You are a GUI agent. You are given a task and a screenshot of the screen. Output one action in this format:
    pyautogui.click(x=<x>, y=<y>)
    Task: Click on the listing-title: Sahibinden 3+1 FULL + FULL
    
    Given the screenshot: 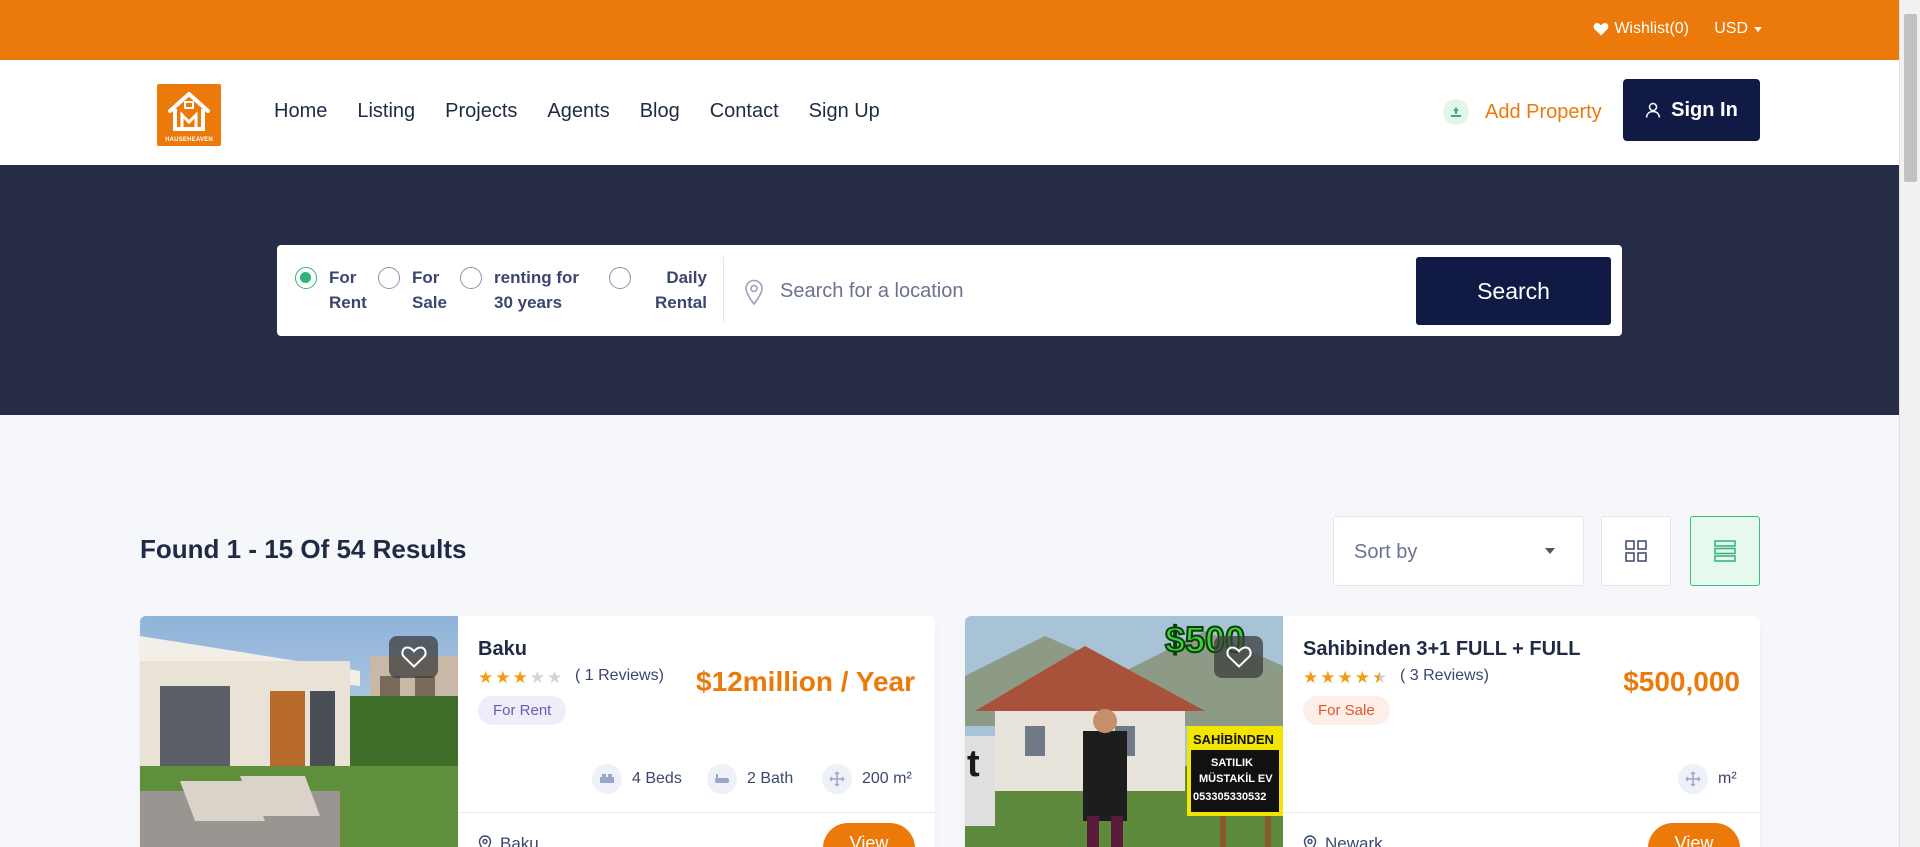 What is the action you would take?
    pyautogui.click(x=1441, y=649)
    